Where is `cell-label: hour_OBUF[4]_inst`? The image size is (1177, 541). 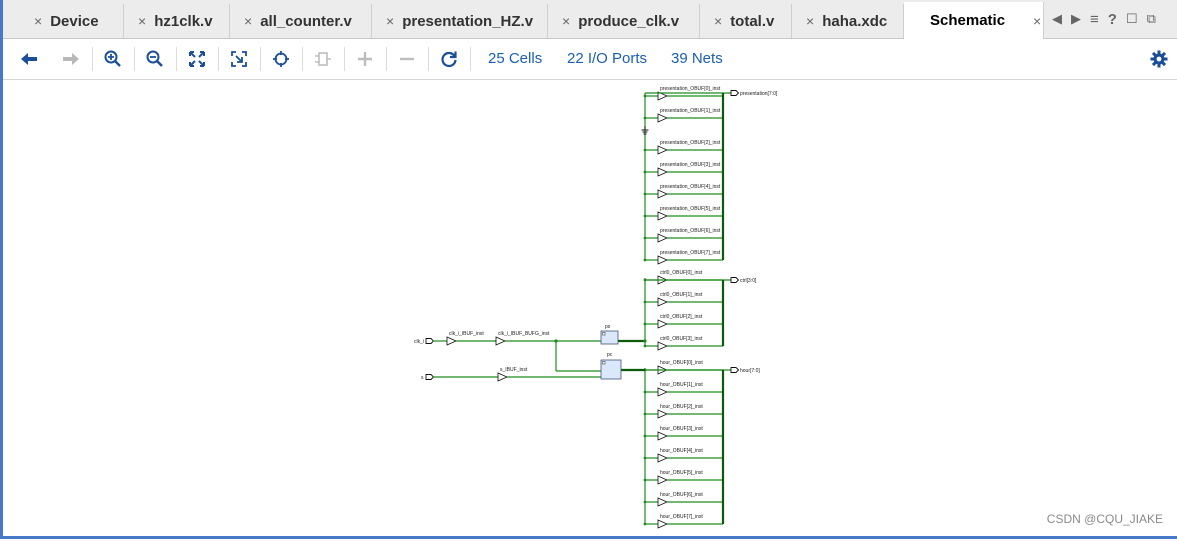 cell-label: hour_OBUF[4]_inst is located at coordinates (681, 451).